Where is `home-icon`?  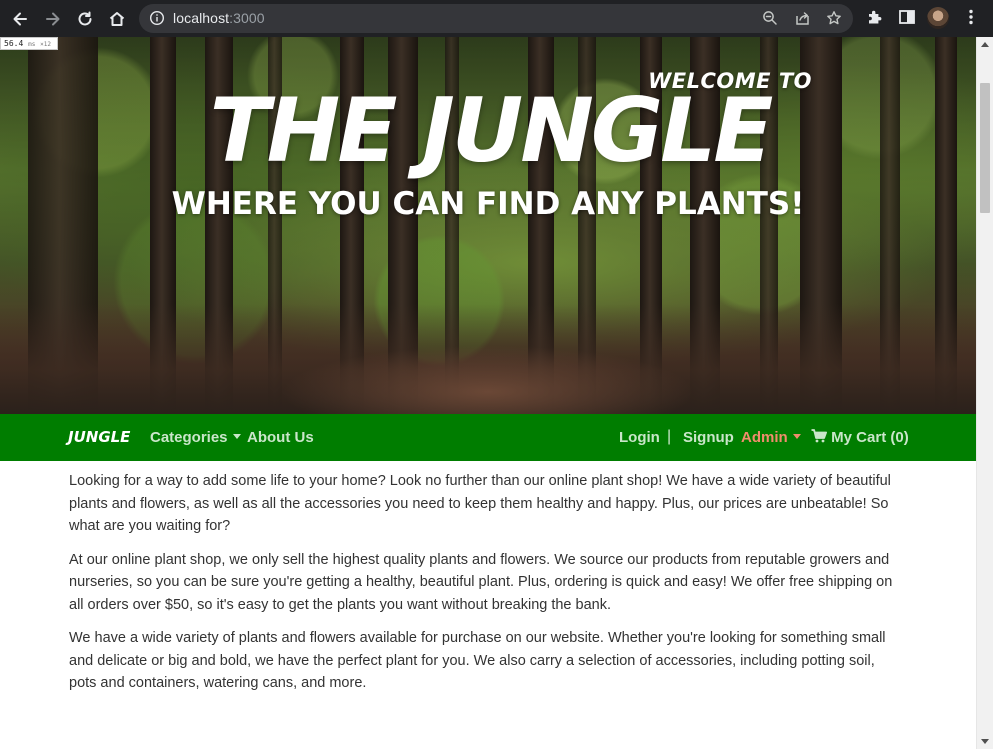 home-icon is located at coordinates (117, 19).